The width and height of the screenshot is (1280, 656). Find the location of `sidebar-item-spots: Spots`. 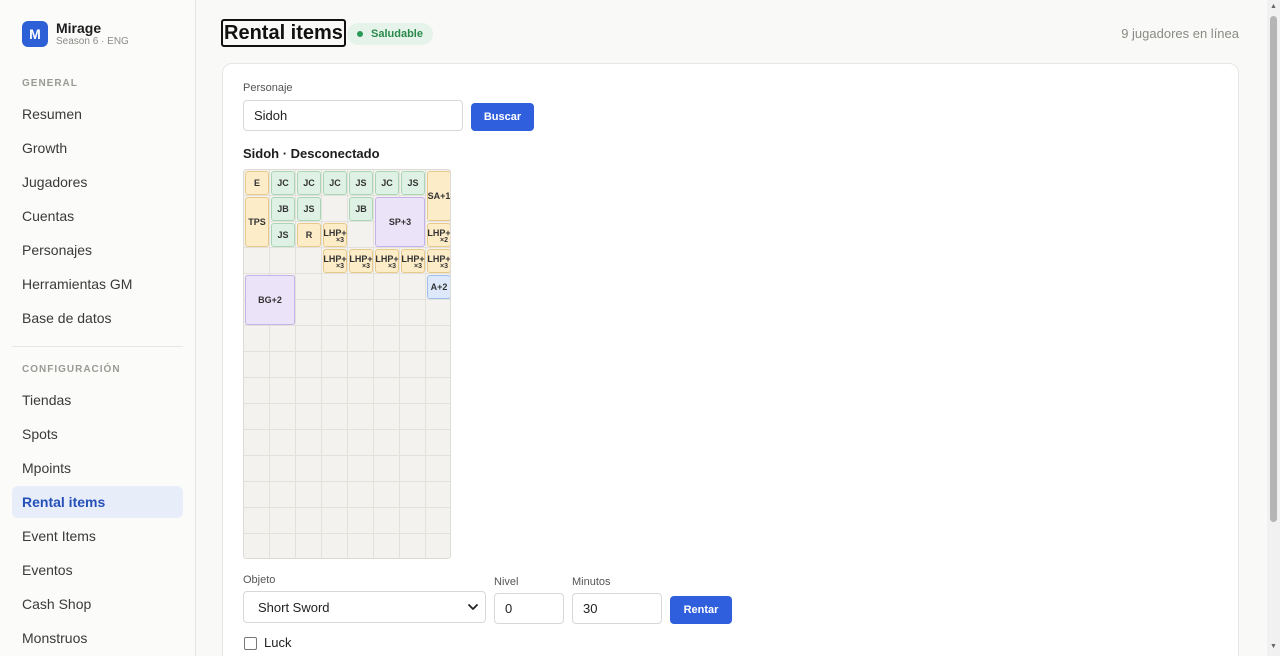

sidebar-item-spots: Spots is located at coordinates (97, 434).